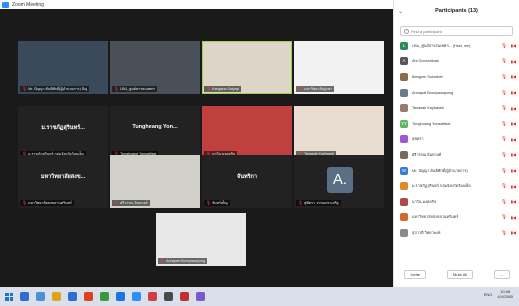 This screenshot has width=519, height=306. What do you see at coordinates (339, 181) in the screenshot?
I see `video-tile: A. 🎙 สุพัตรา วรรณประเสริฐ` at bounding box center [339, 181].